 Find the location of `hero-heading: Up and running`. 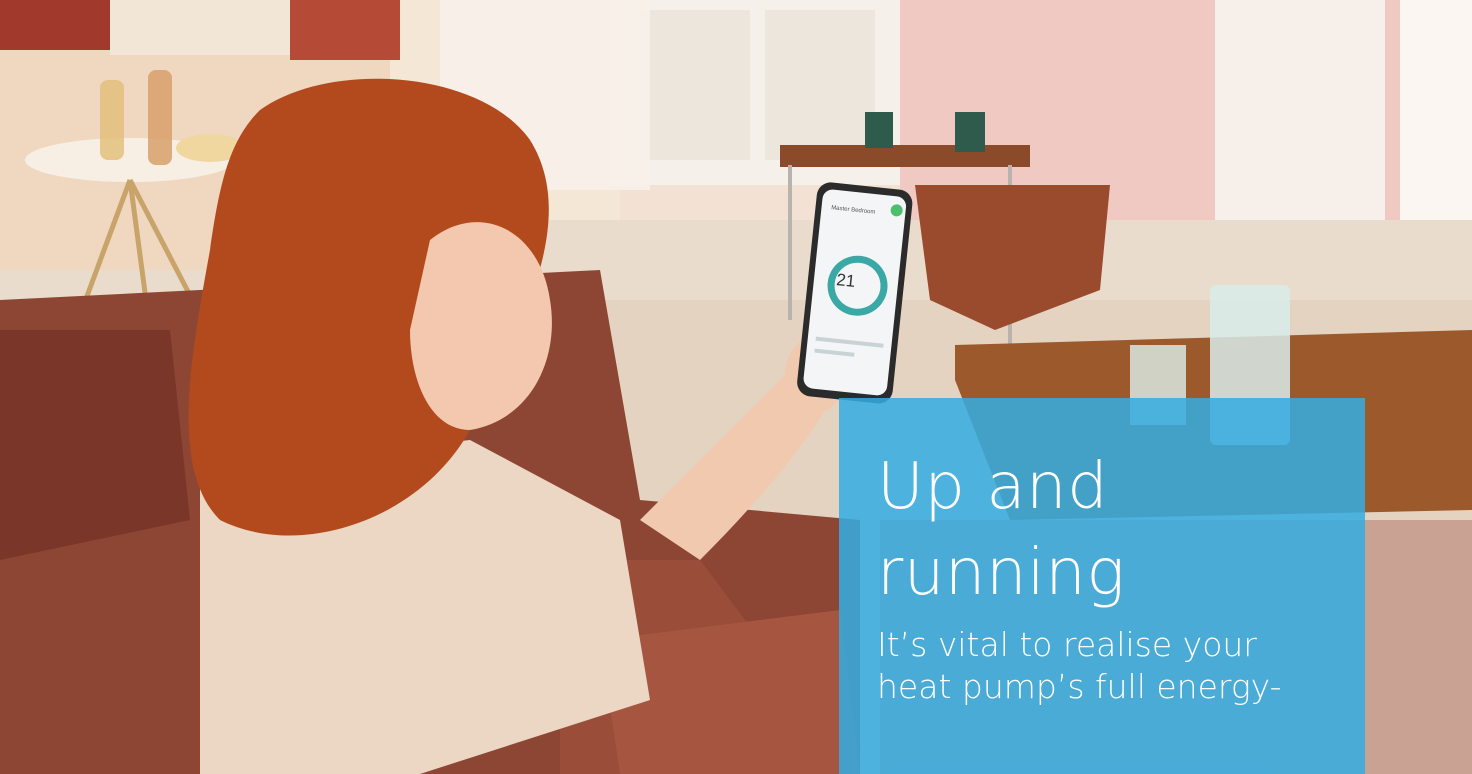

hero-heading: Up and running is located at coordinates (1109, 530).